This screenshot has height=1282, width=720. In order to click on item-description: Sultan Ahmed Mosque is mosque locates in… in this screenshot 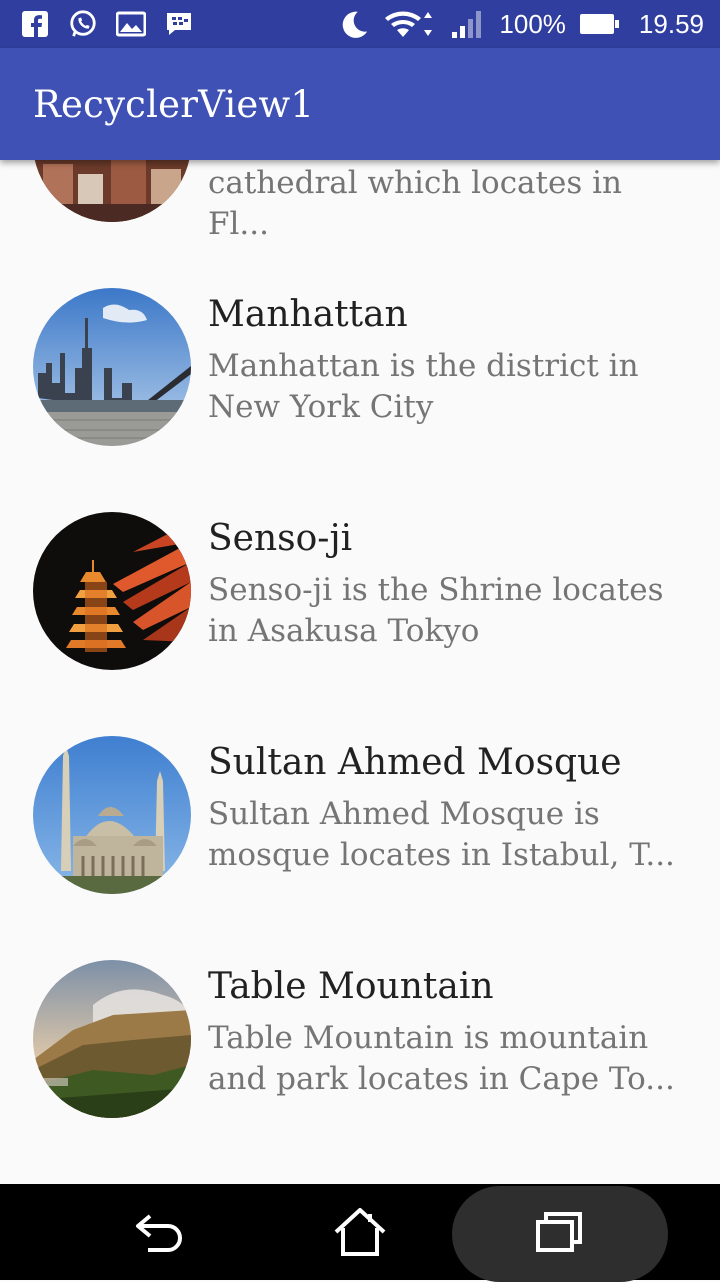, I will do `click(441, 834)`.